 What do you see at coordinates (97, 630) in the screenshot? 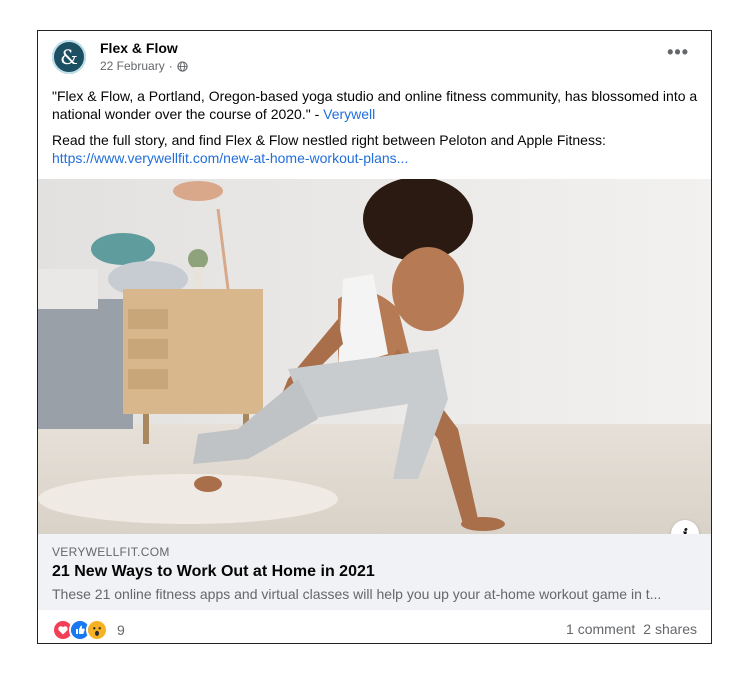
I see `wow-icon` at bounding box center [97, 630].